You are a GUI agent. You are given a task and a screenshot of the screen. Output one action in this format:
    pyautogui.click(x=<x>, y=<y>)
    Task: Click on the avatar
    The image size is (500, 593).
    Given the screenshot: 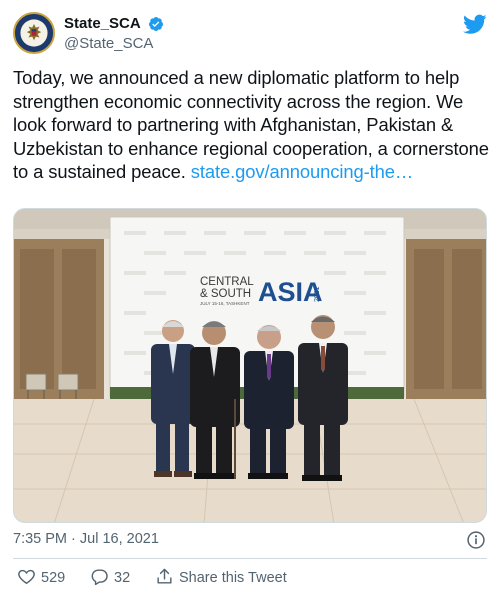 What is the action you would take?
    pyautogui.click(x=34, y=33)
    